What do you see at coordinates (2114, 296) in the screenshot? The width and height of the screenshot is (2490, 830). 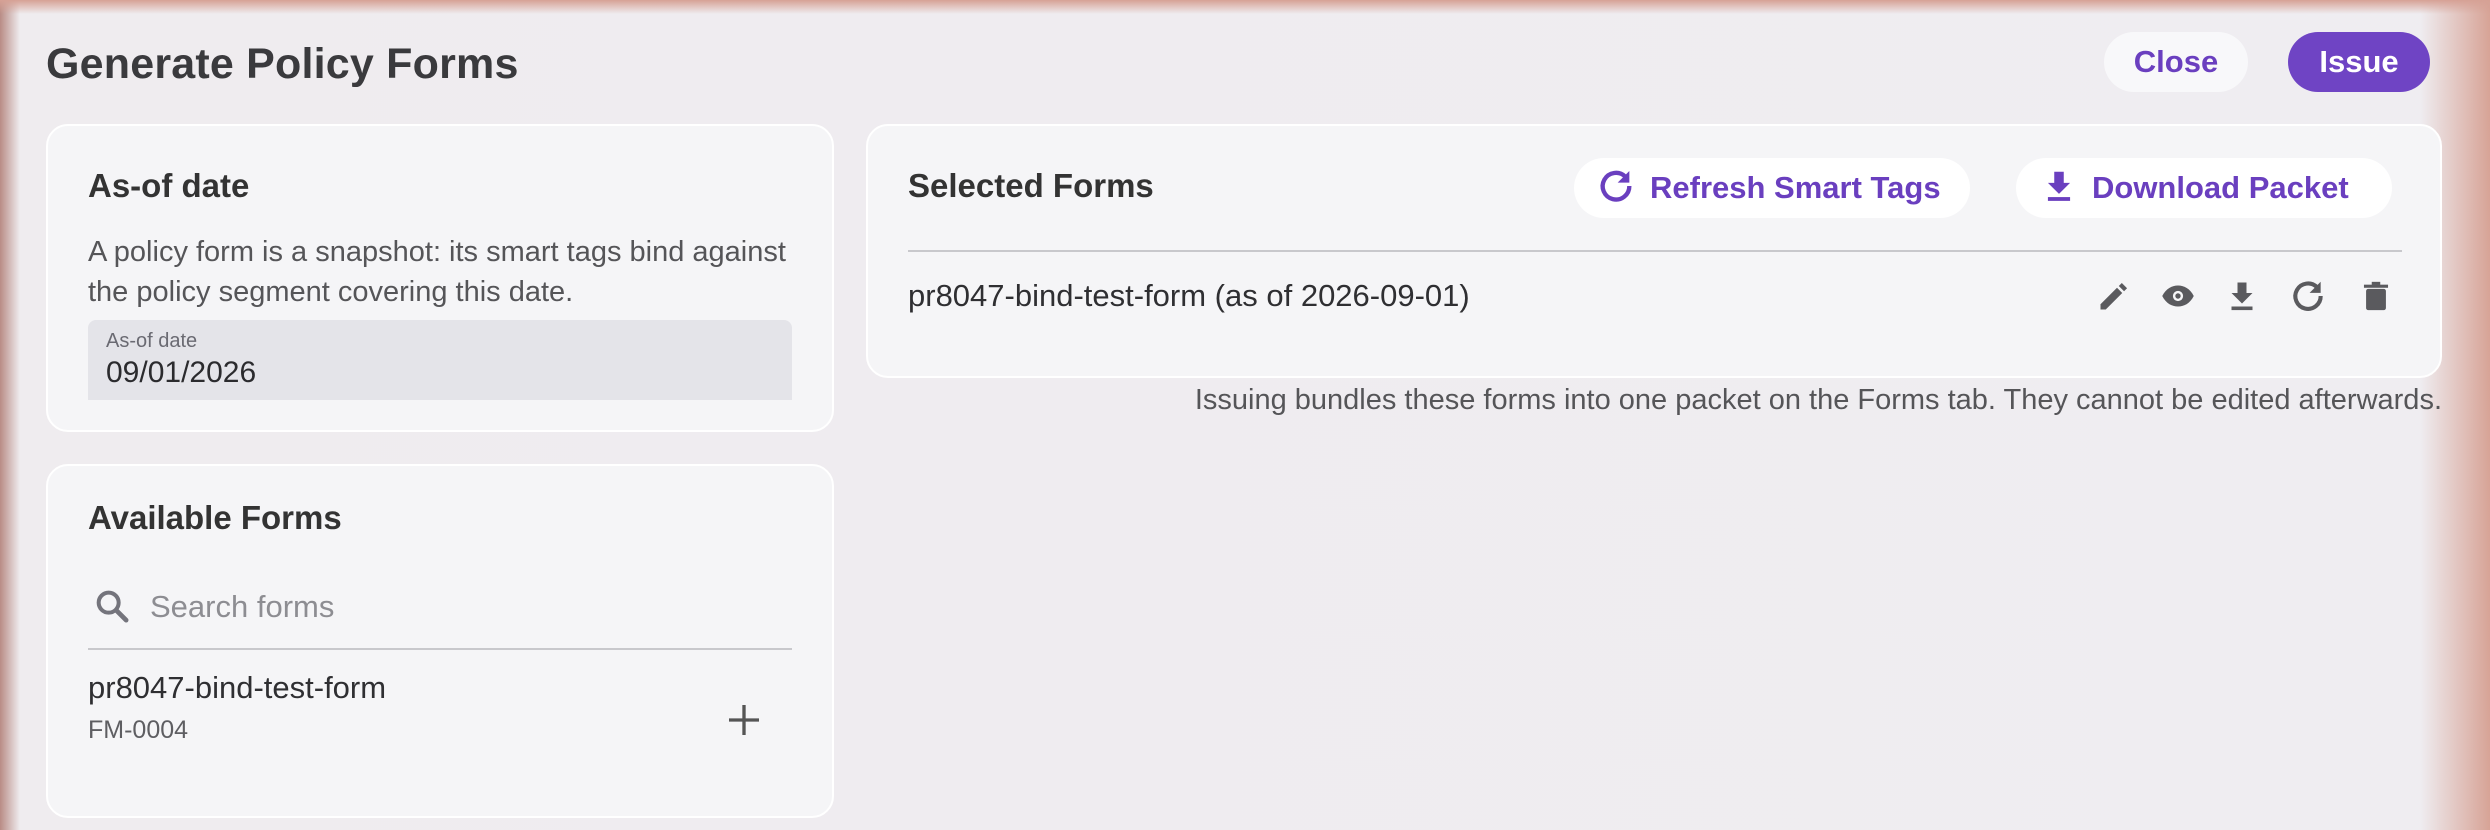 I see `edit-icon` at bounding box center [2114, 296].